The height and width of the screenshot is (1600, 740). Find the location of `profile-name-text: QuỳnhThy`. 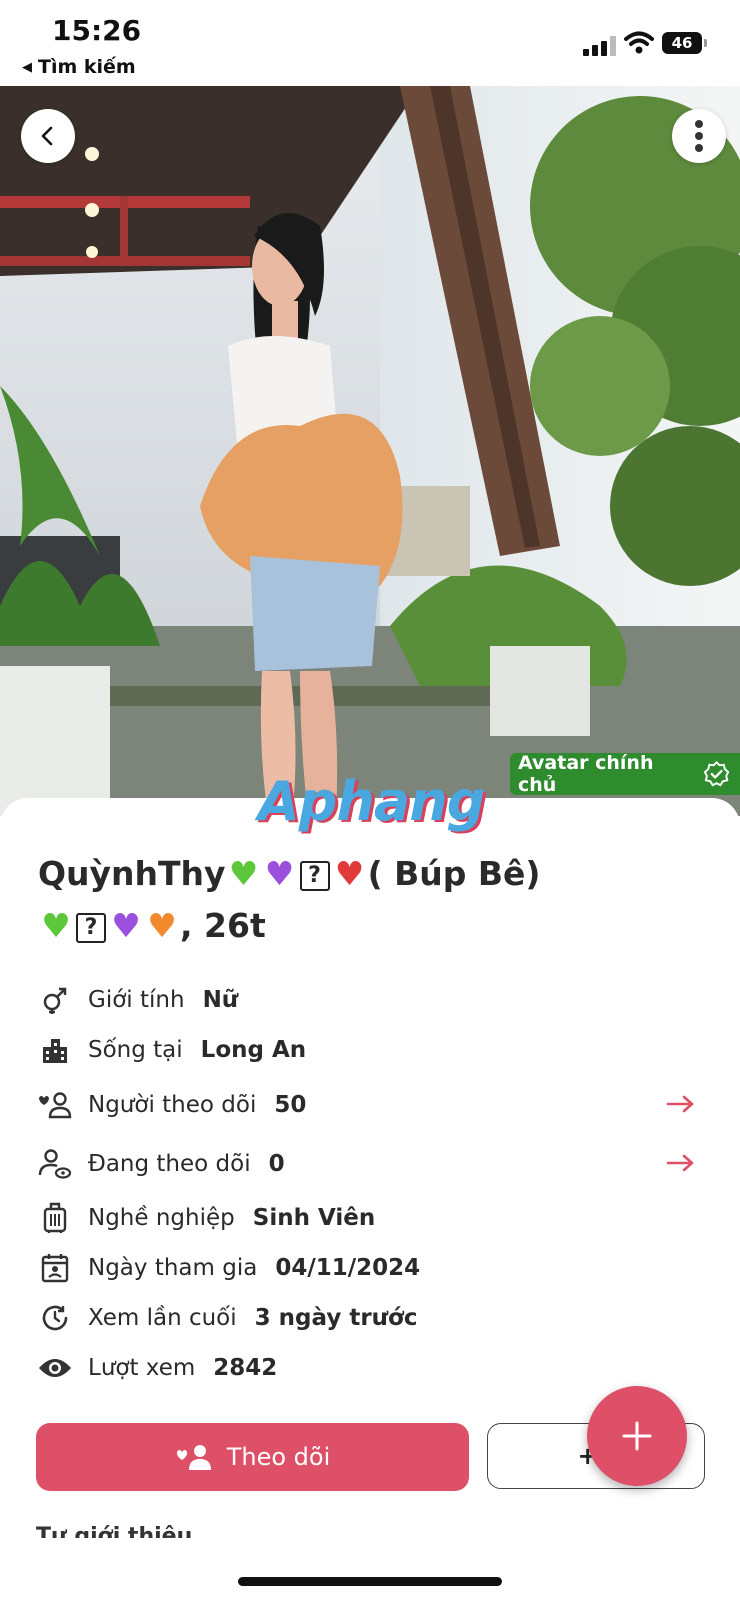

profile-name-text: QuỳnhThy is located at coordinates (132, 873).